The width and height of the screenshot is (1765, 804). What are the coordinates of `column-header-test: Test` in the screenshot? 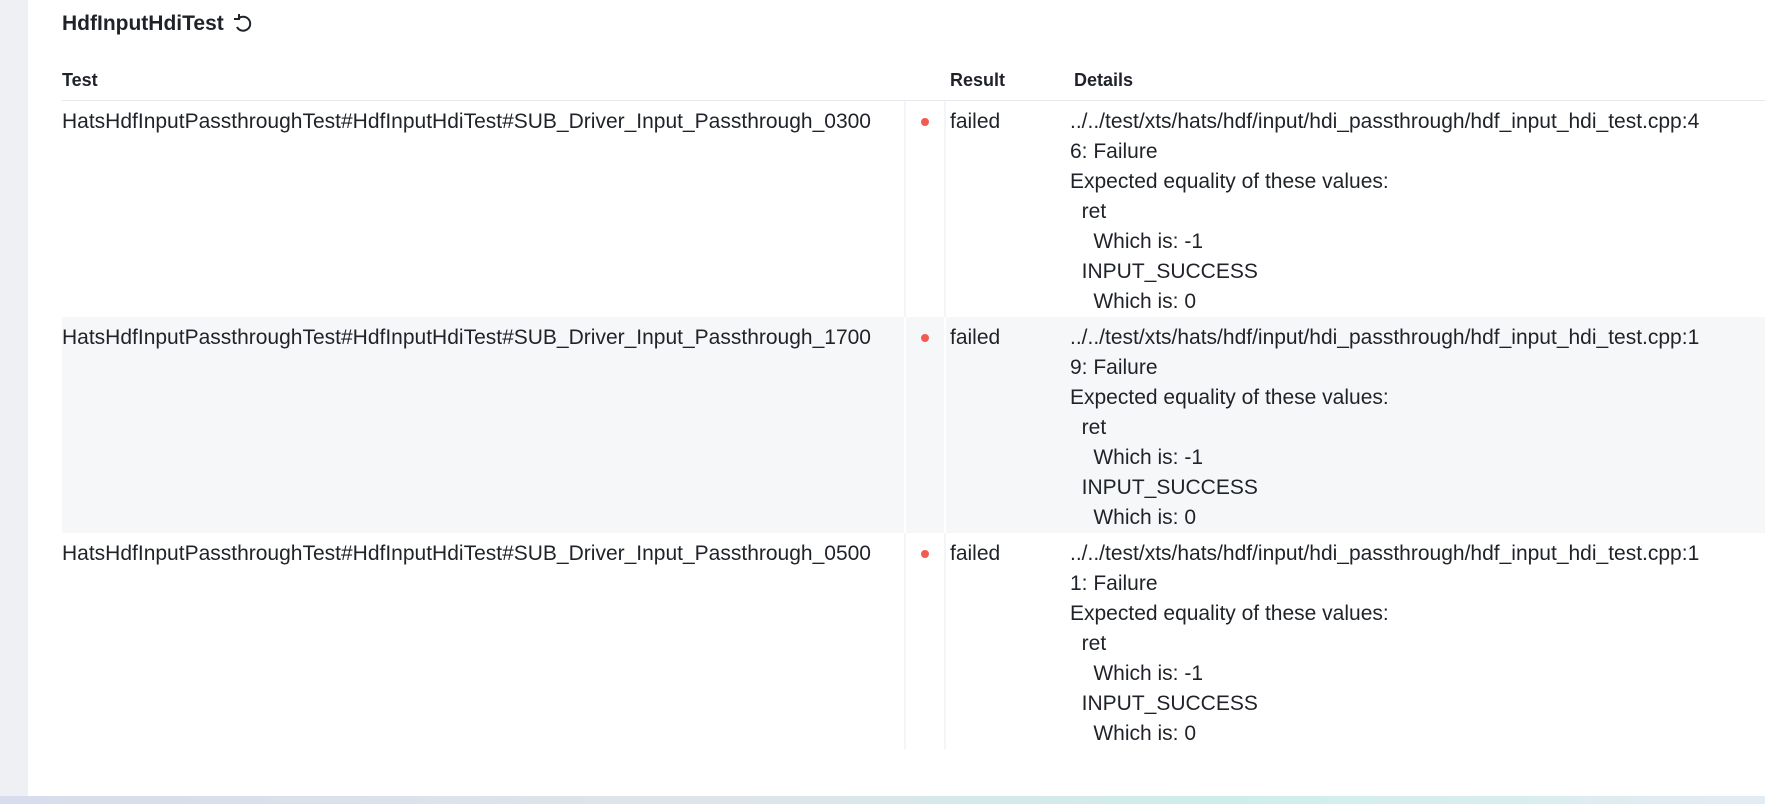 It's located at (483, 80).